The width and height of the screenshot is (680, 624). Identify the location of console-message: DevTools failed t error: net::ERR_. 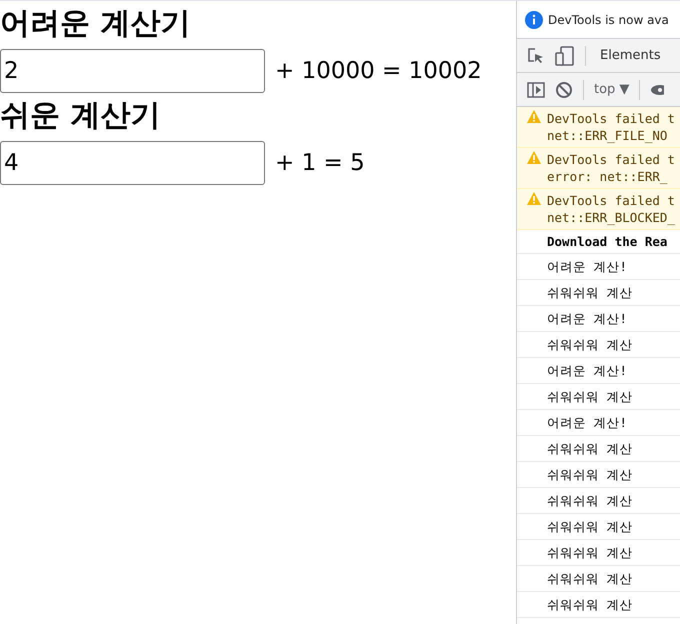
(611, 168).